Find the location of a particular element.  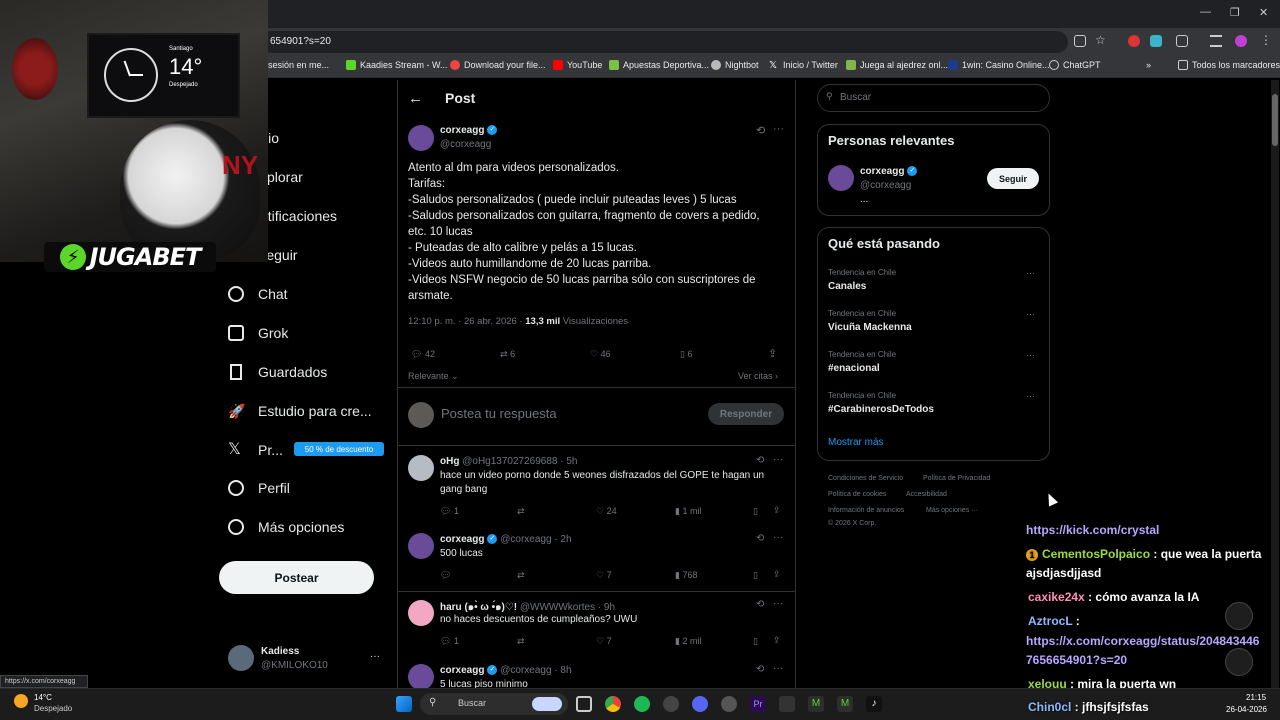

footer-link: Condiciones de Servicio is located at coordinates (865, 478).